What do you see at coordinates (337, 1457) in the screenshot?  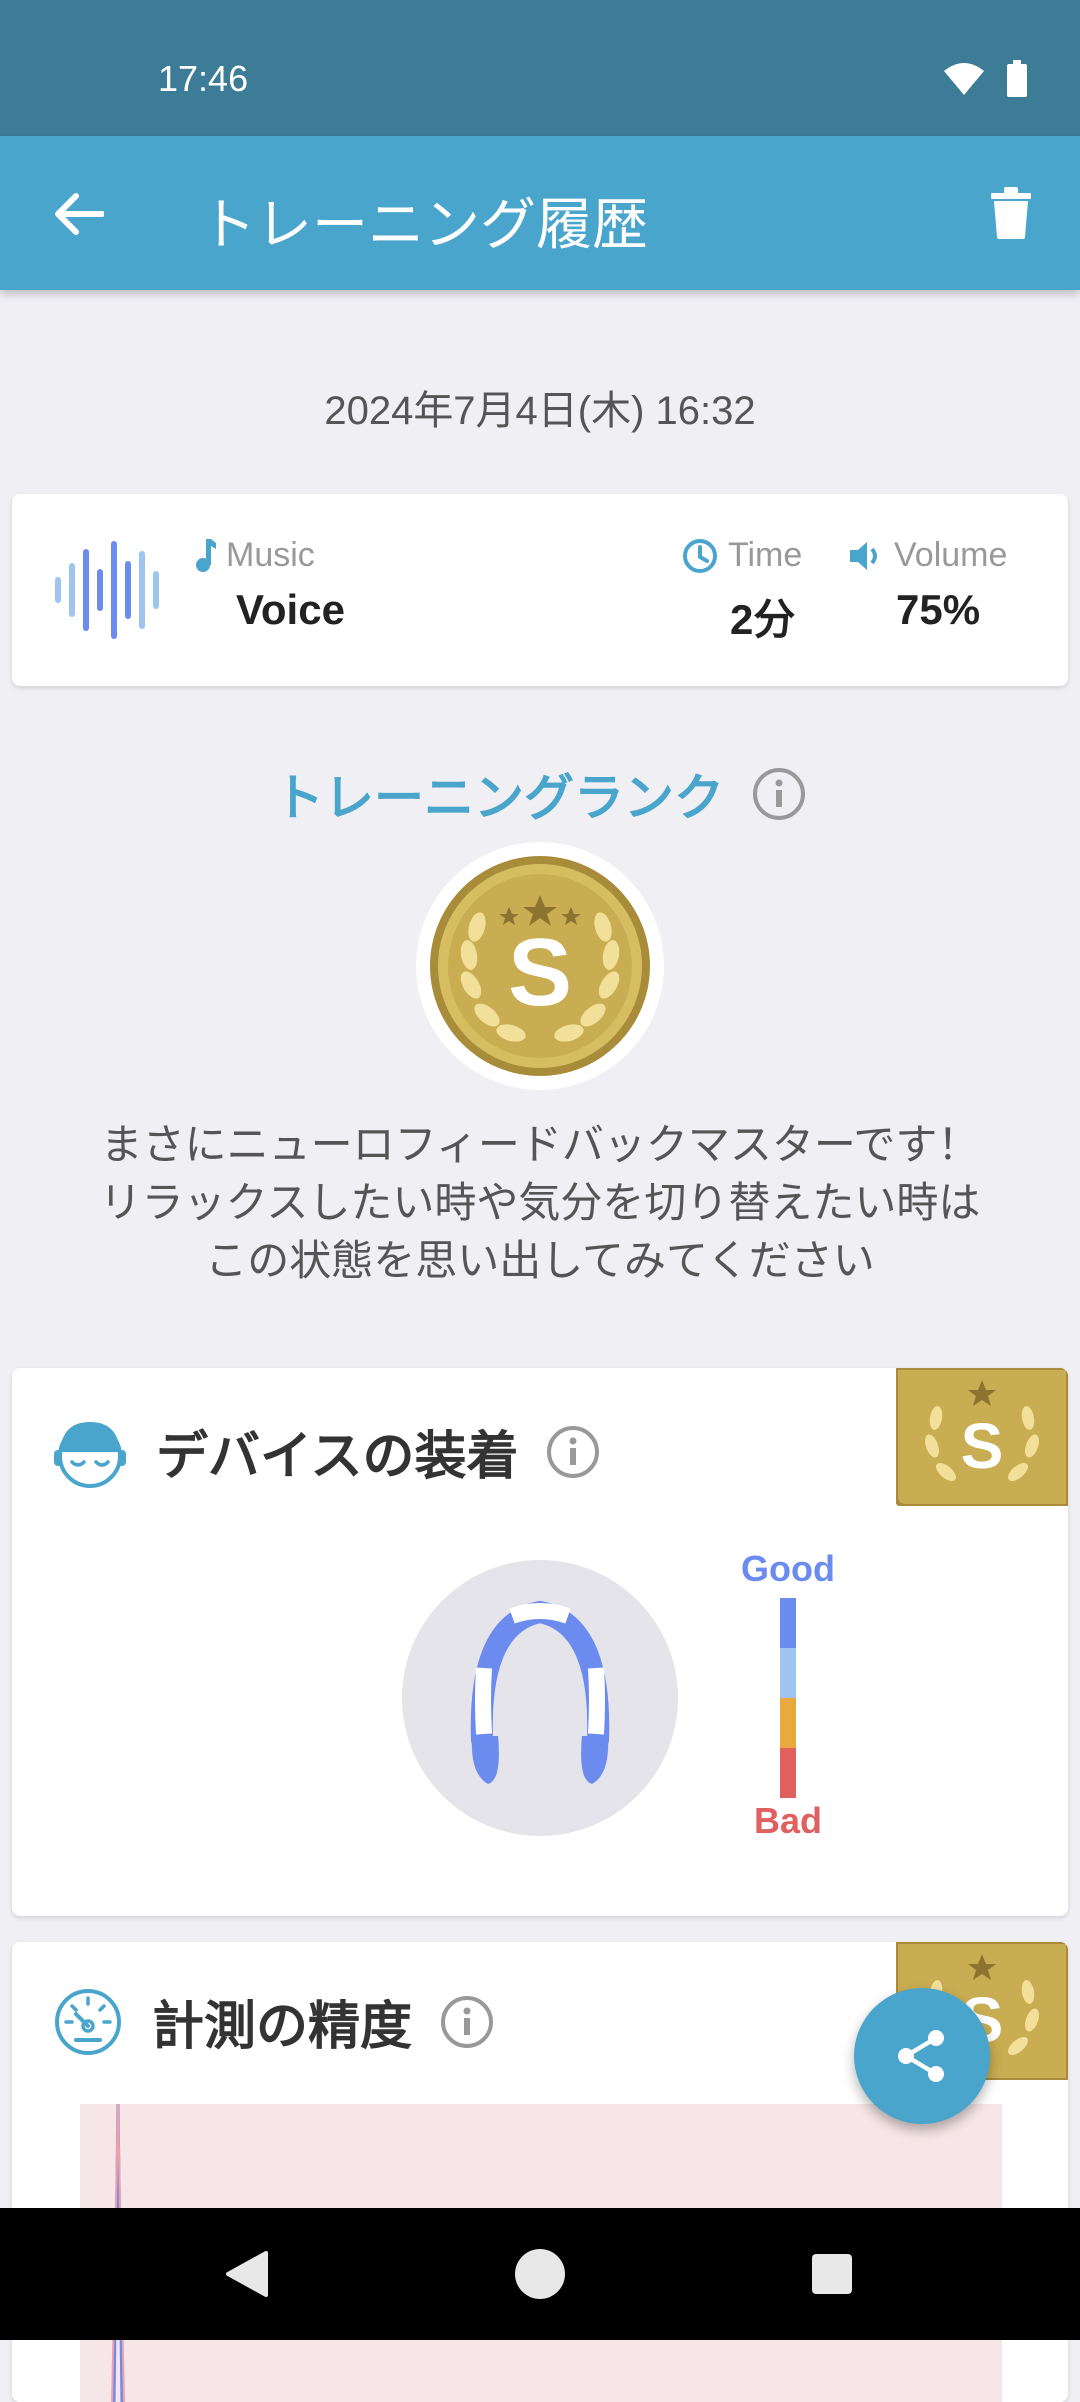 I see `device-fit-title: デバイスの装着` at bounding box center [337, 1457].